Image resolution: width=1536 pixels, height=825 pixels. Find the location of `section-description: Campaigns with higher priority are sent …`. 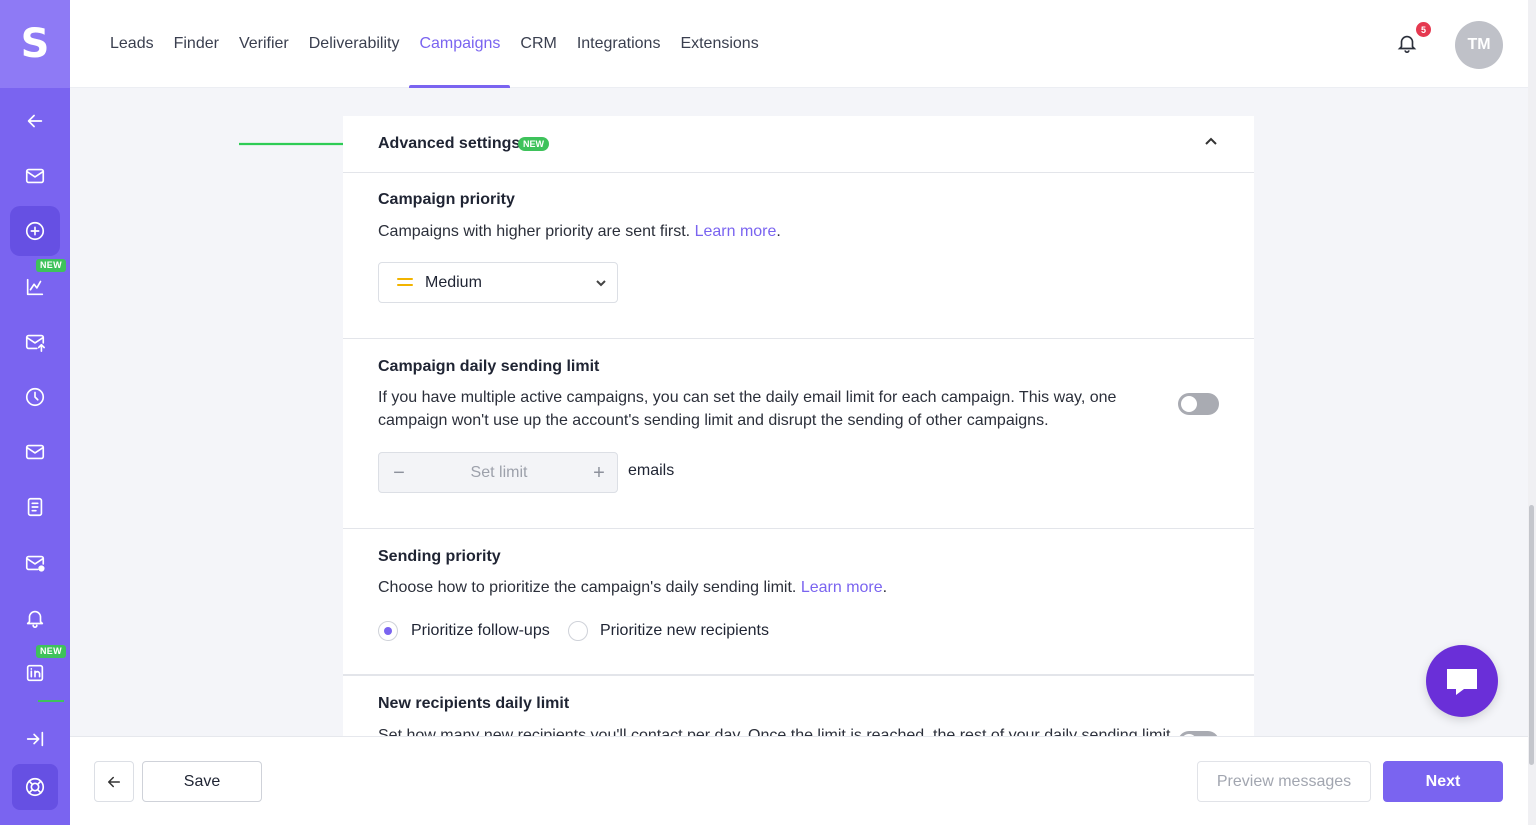

section-description: Campaigns with higher priority are sent … is located at coordinates (579, 231).